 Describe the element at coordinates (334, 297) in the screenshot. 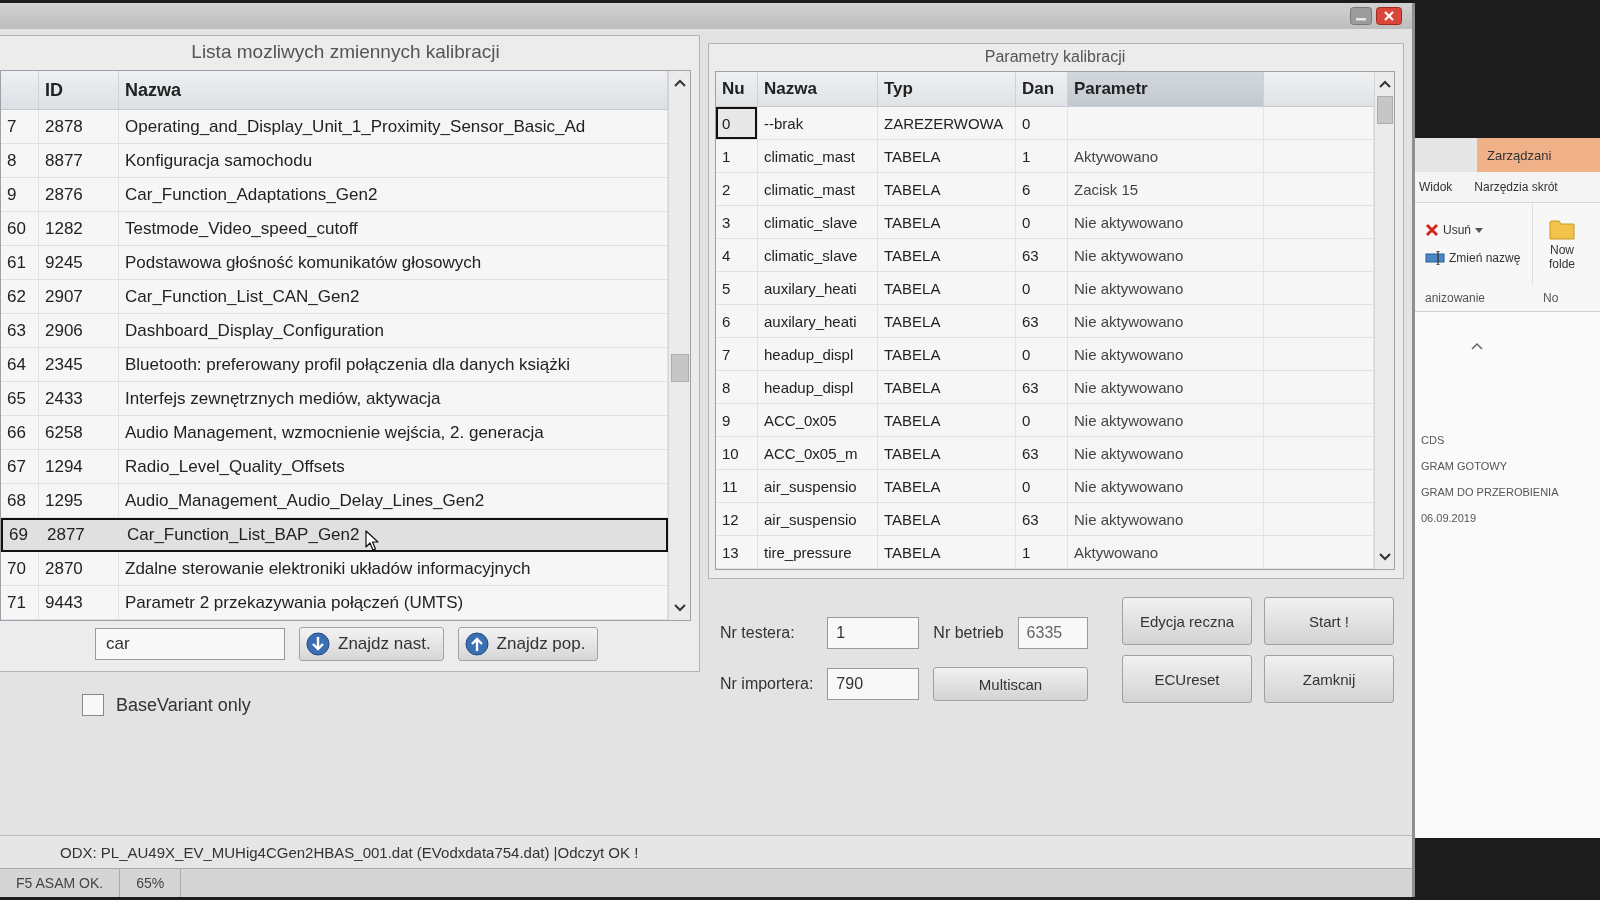

I see `table-row: 62 2907 Car_Function_List_CAN_Gen2` at that location.